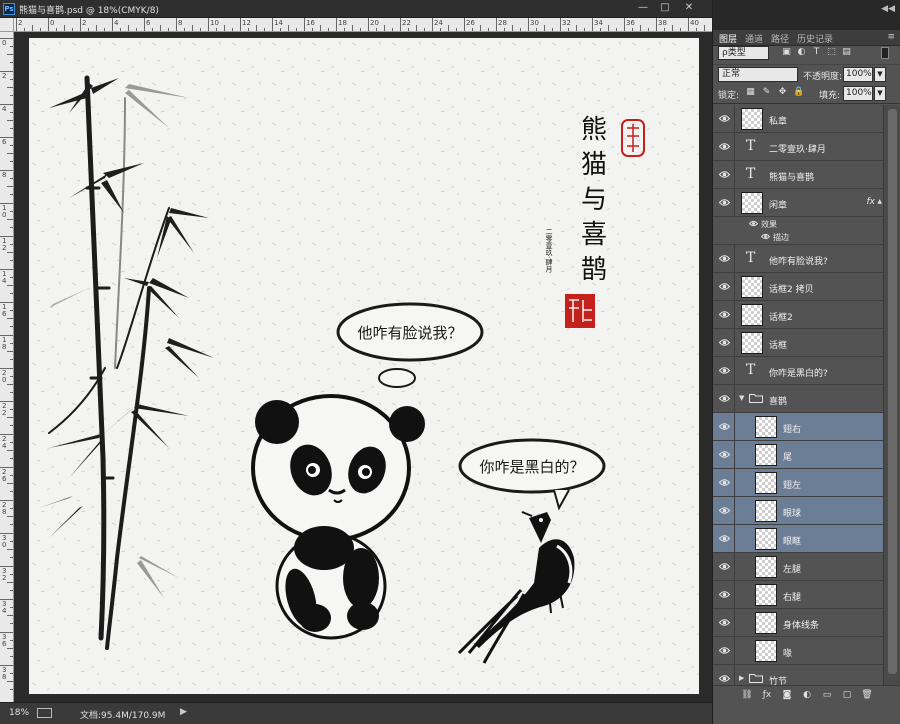 The height and width of the screenshot is (724, 900). I want to click on filter-toggle-switch, so click(885, 53).